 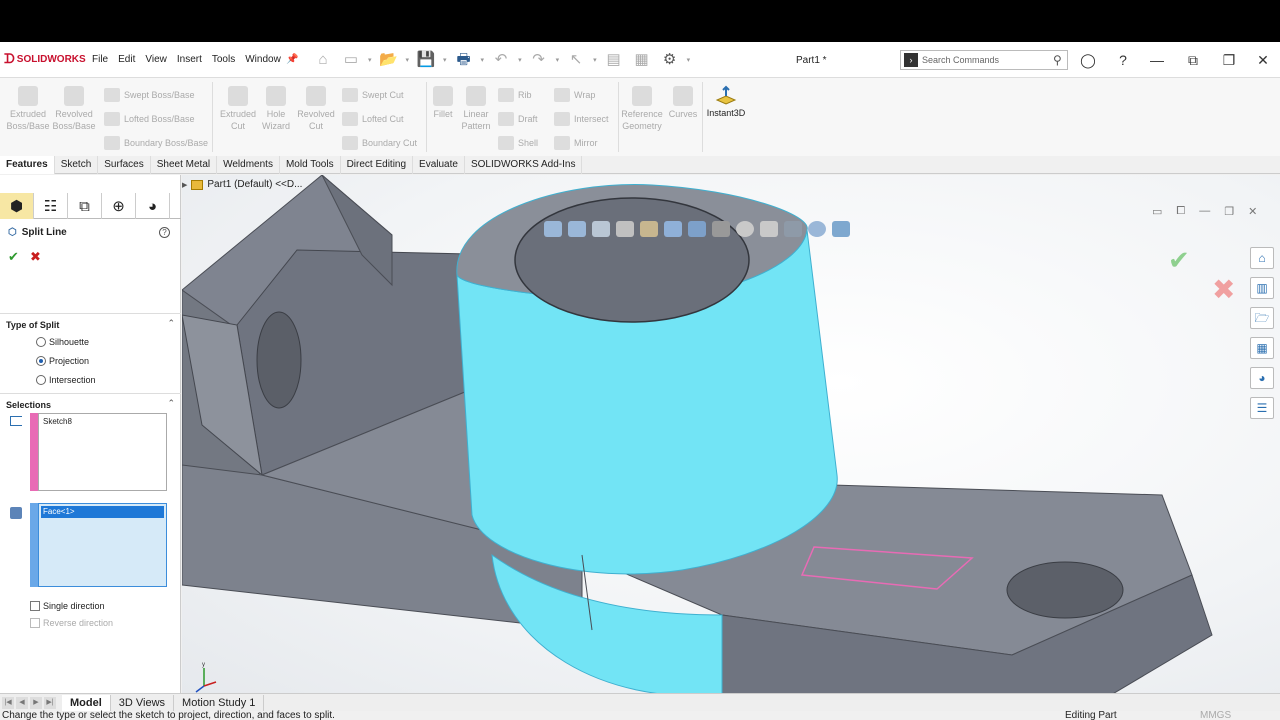 I want to click on confirmation-corner-ok-icon: ✔, so click(x=1179, y=260).